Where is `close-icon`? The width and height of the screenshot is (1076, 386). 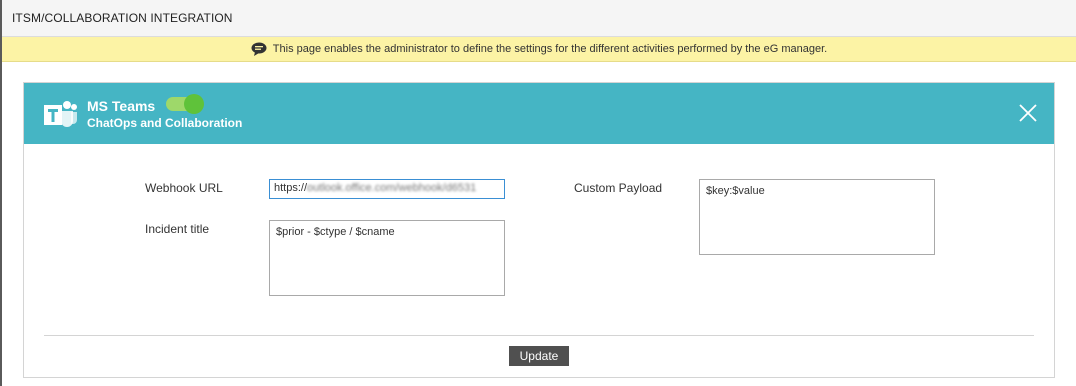 close-icon is located at coordinates (1028, 113).